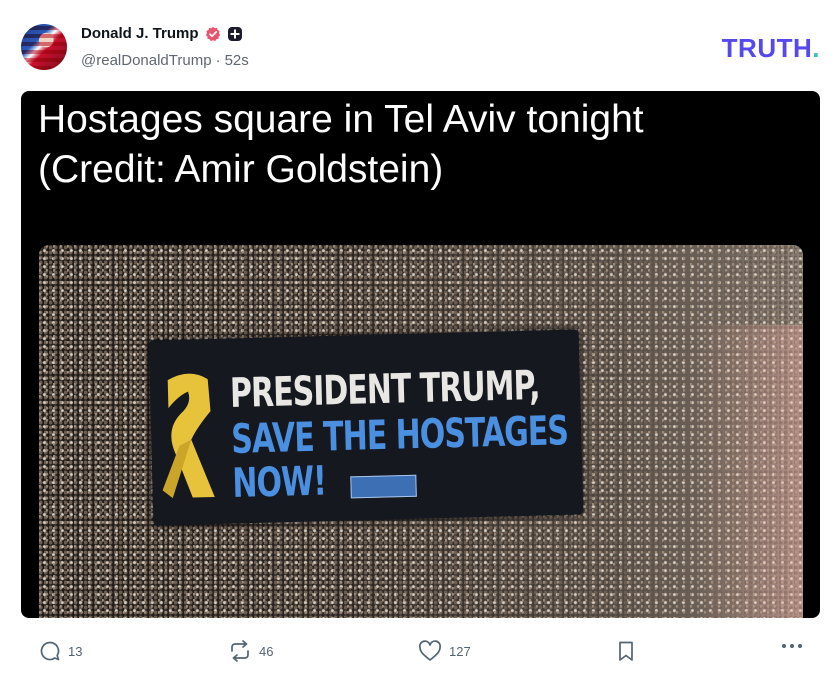 The image size is (840, 684). I want to click on more-options-button, so click(792, 646).